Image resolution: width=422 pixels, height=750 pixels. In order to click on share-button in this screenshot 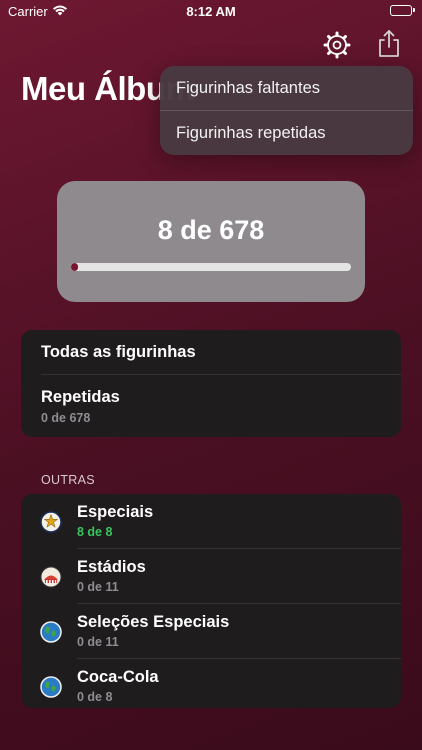, I will do `click(389, 44)`.